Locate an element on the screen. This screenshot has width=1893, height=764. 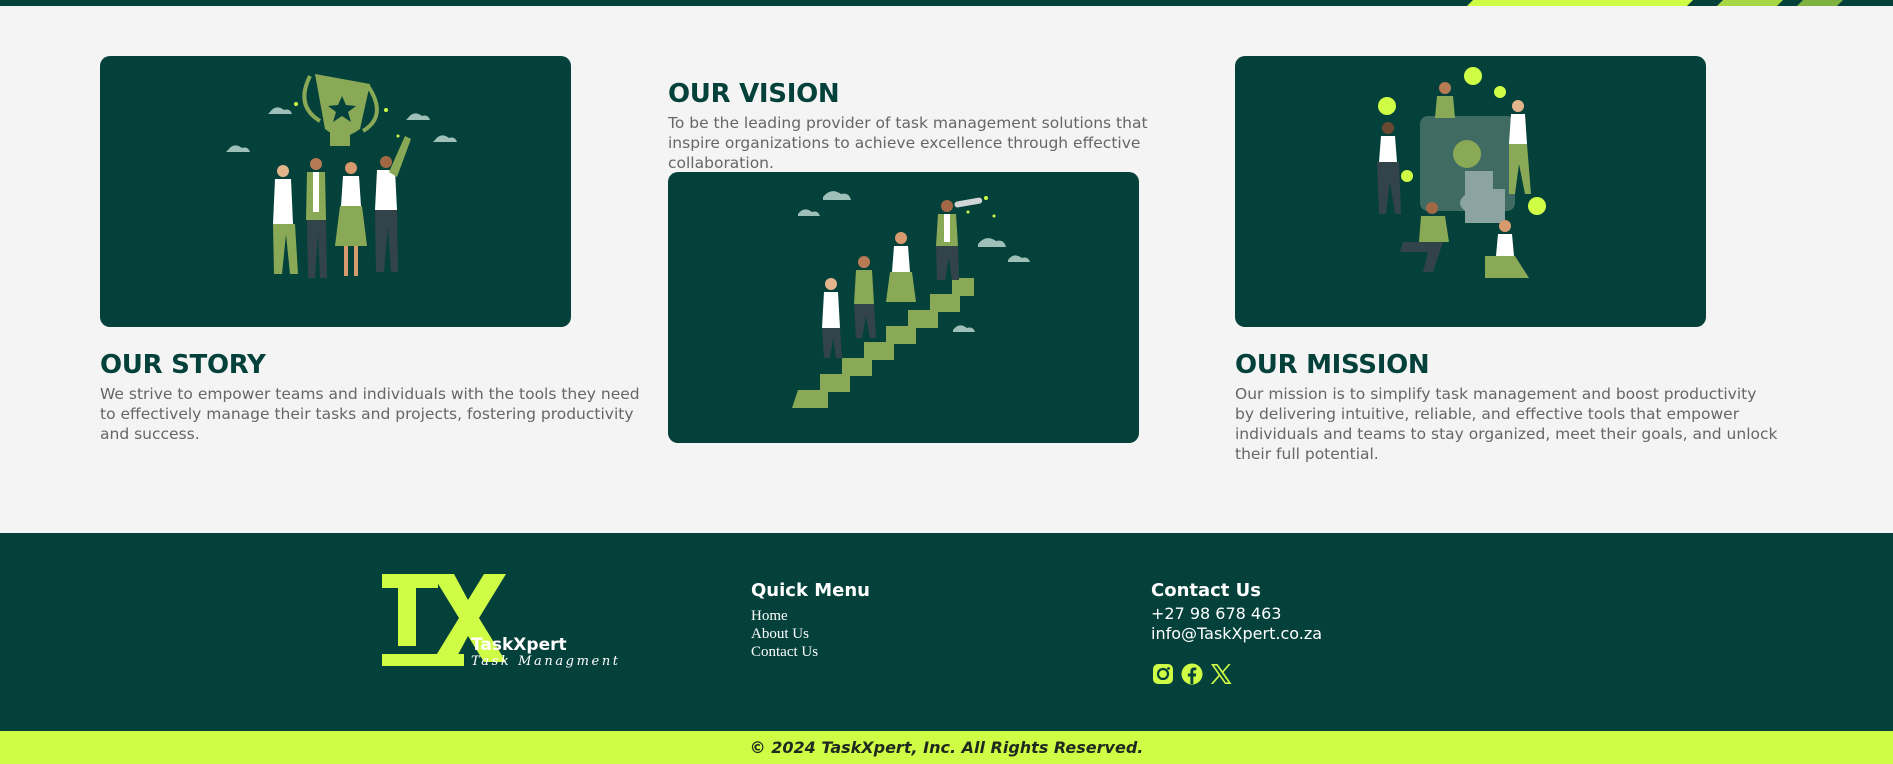
vision-title: OUR VISION is located at coordinates (754, 94).